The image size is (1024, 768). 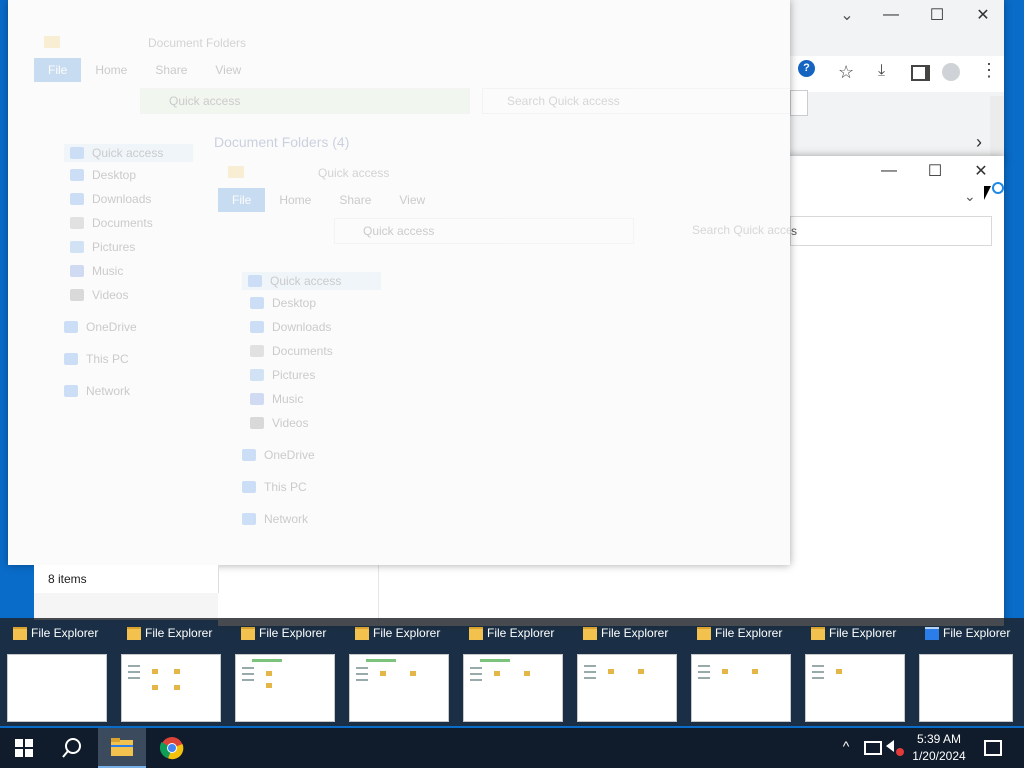 I want to click on search-box: s, so click(x=891, y=231).